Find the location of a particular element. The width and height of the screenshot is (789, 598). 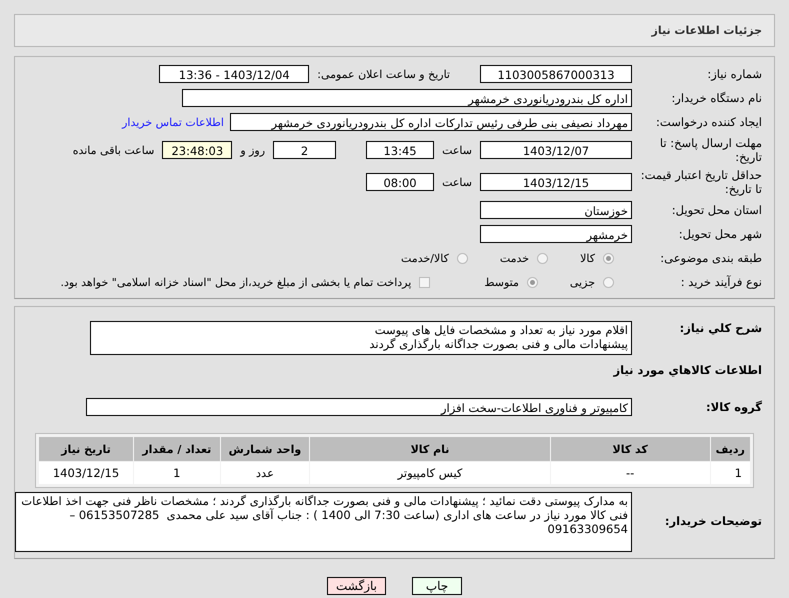

description-field: اقلام مورد نیاز به تعداد و مشخصات فایل های پیوست پیشنهادات مالی و فنی بصورت جداگانه بارگذاری گردند is located at coordinates (361, 338).